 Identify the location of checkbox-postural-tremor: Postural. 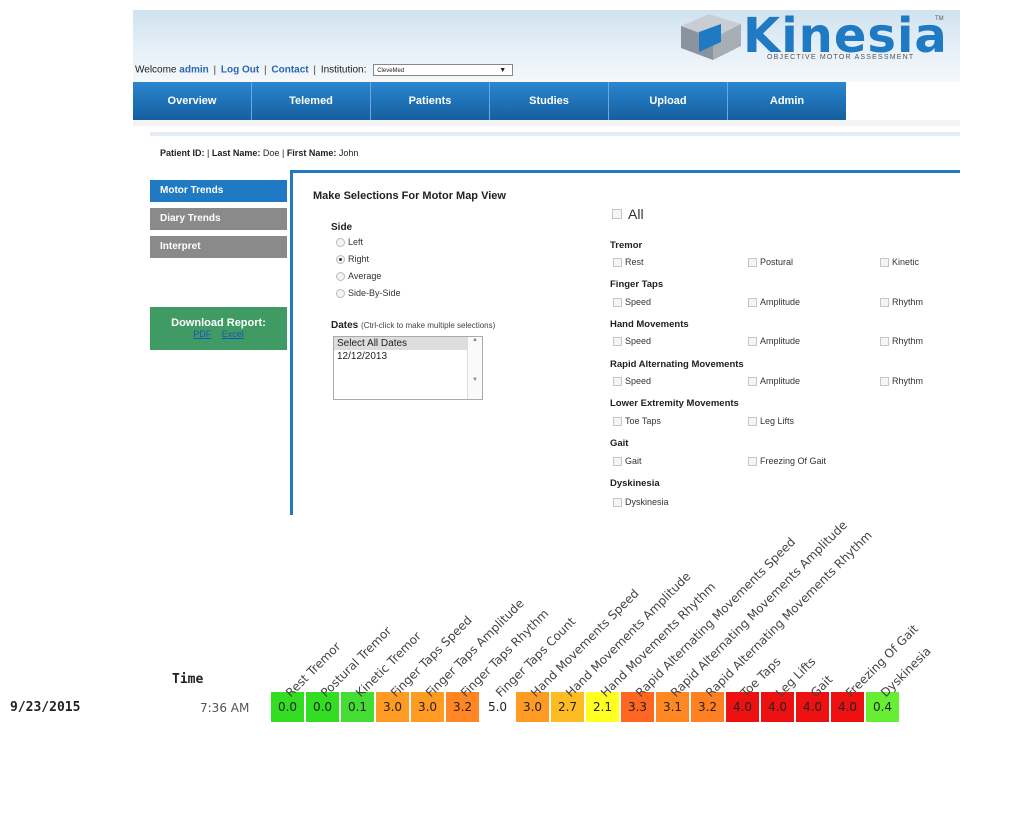
(770, 262).